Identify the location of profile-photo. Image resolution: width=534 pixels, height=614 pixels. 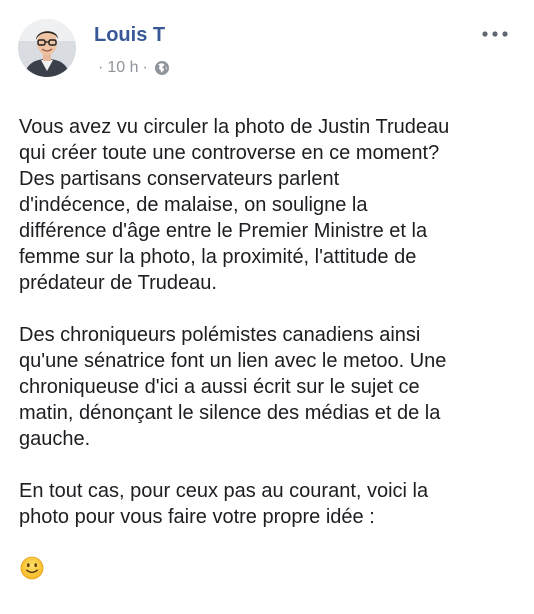
(47, 48).